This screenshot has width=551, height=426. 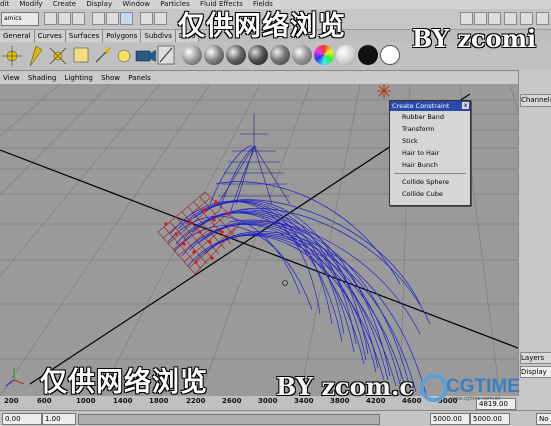 I want to click on channel-box-icon, so click(x=542, y=18).